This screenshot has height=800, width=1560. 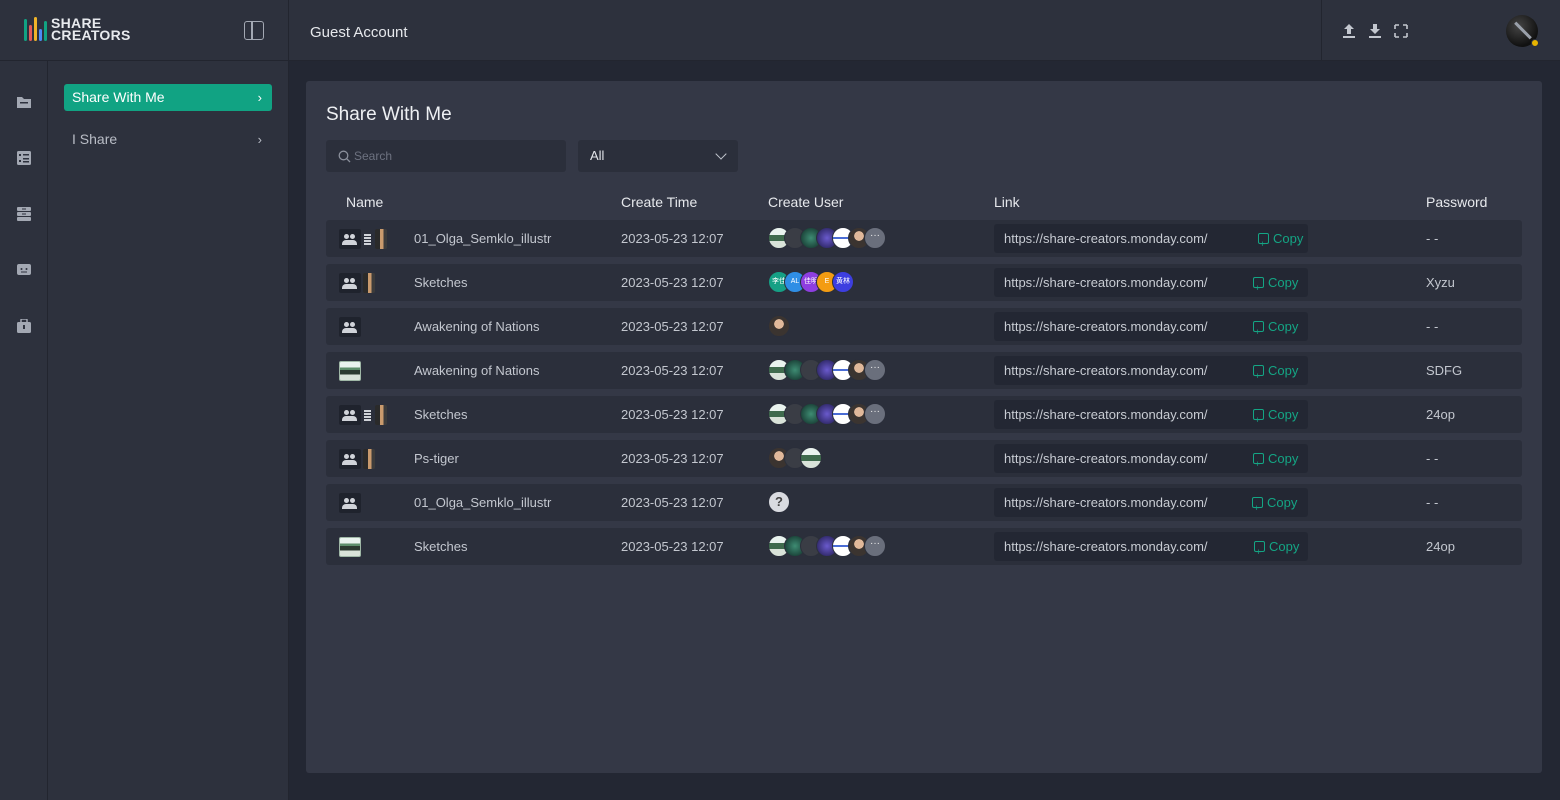 I want to click on download-icon, so click(x=1375, y=31).